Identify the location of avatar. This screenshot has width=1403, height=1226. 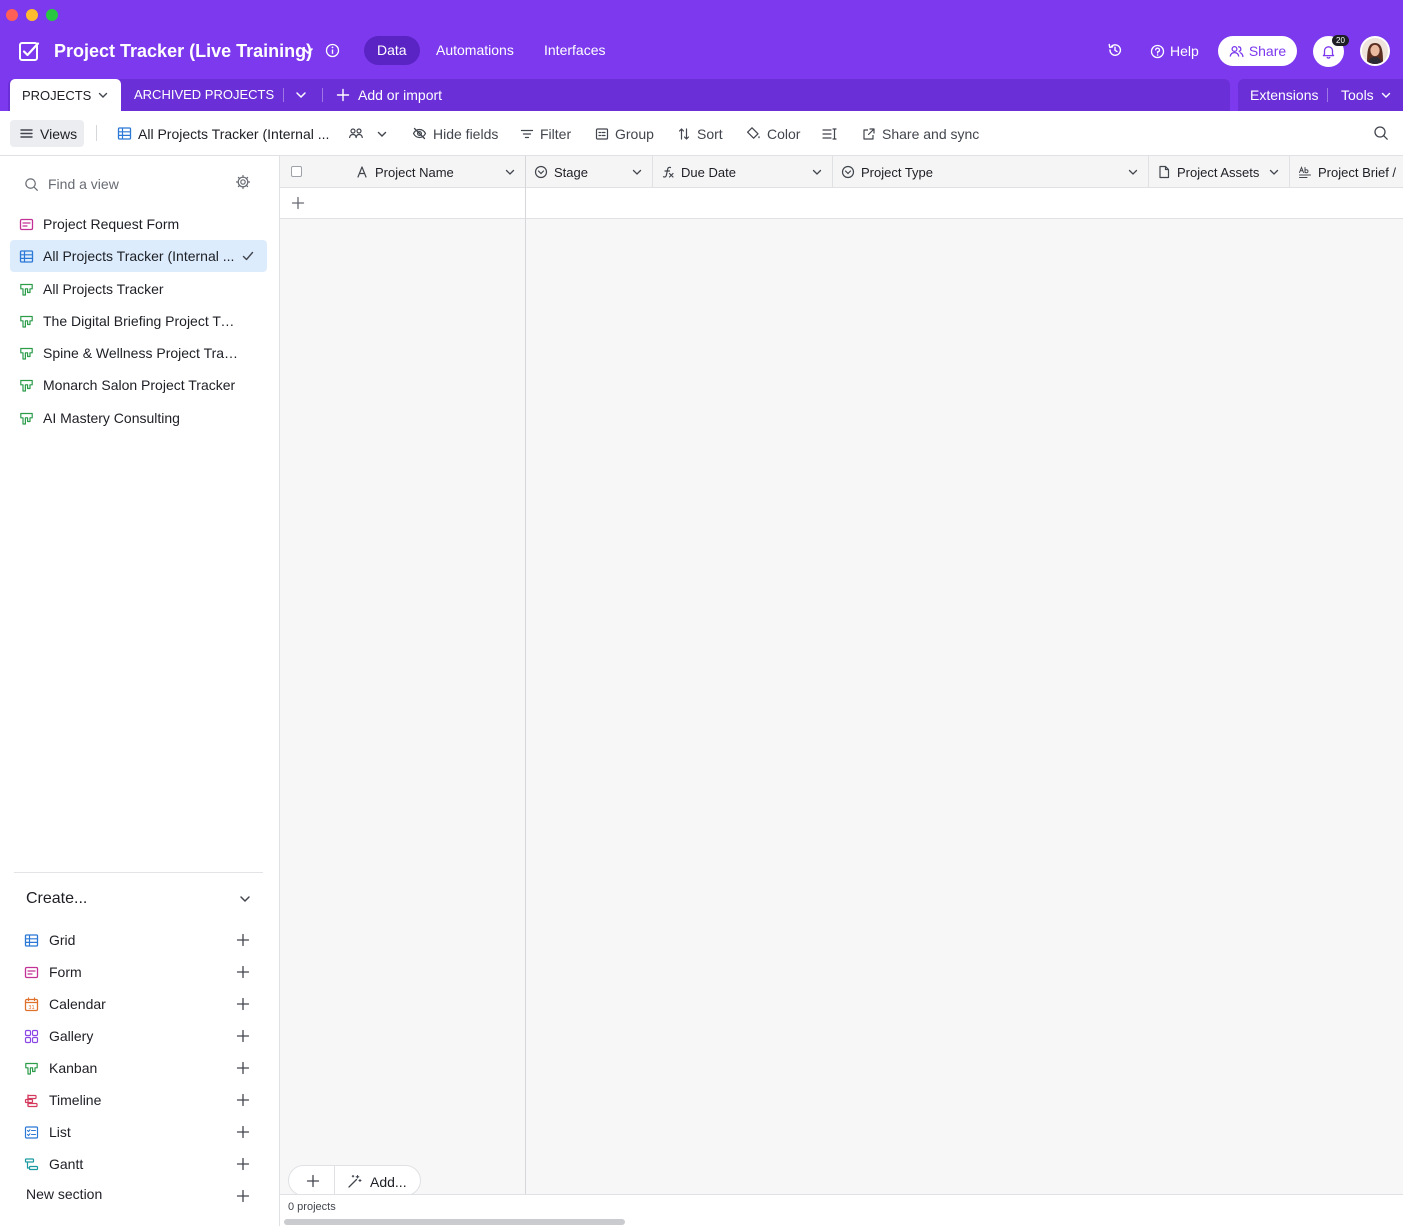
(1375, 51).